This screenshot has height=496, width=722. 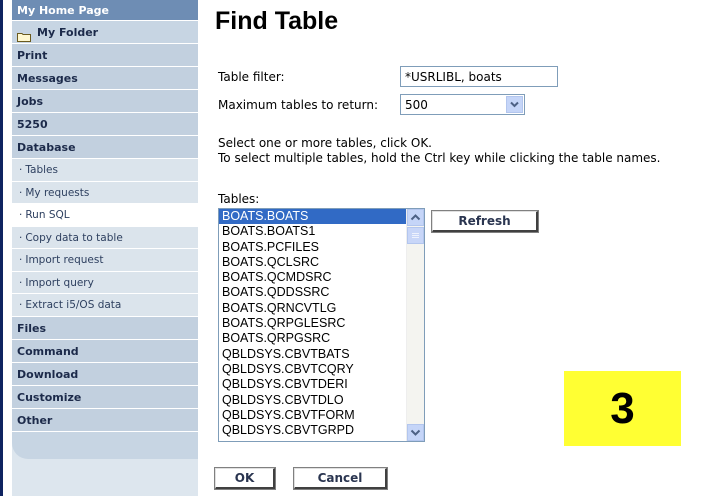 What do you see at coordinates (321, 231) in the screenshot?
I see `list-item: BOATS.BOATS1` at bounding box center [321, 231].